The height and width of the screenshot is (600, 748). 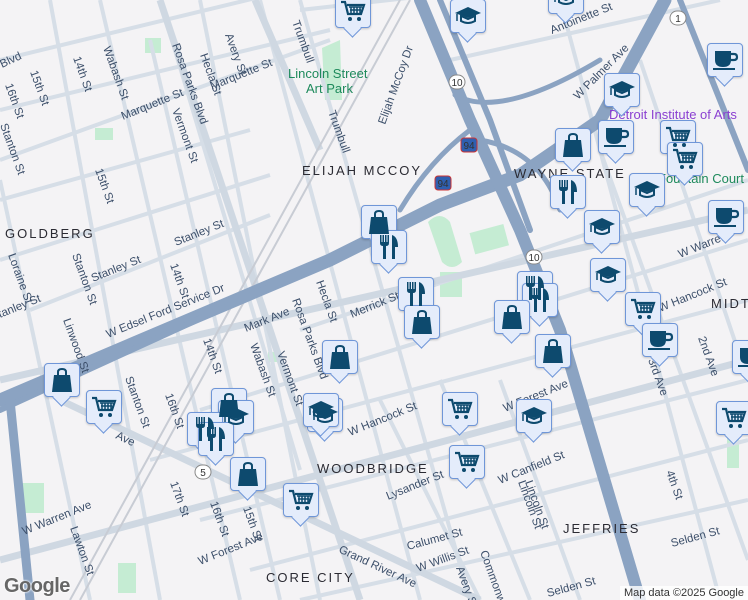 What do you see at coordinates (115, 73) in the screenshot?
I see `street-label: Wabash St` at bounding box center [115, 73].